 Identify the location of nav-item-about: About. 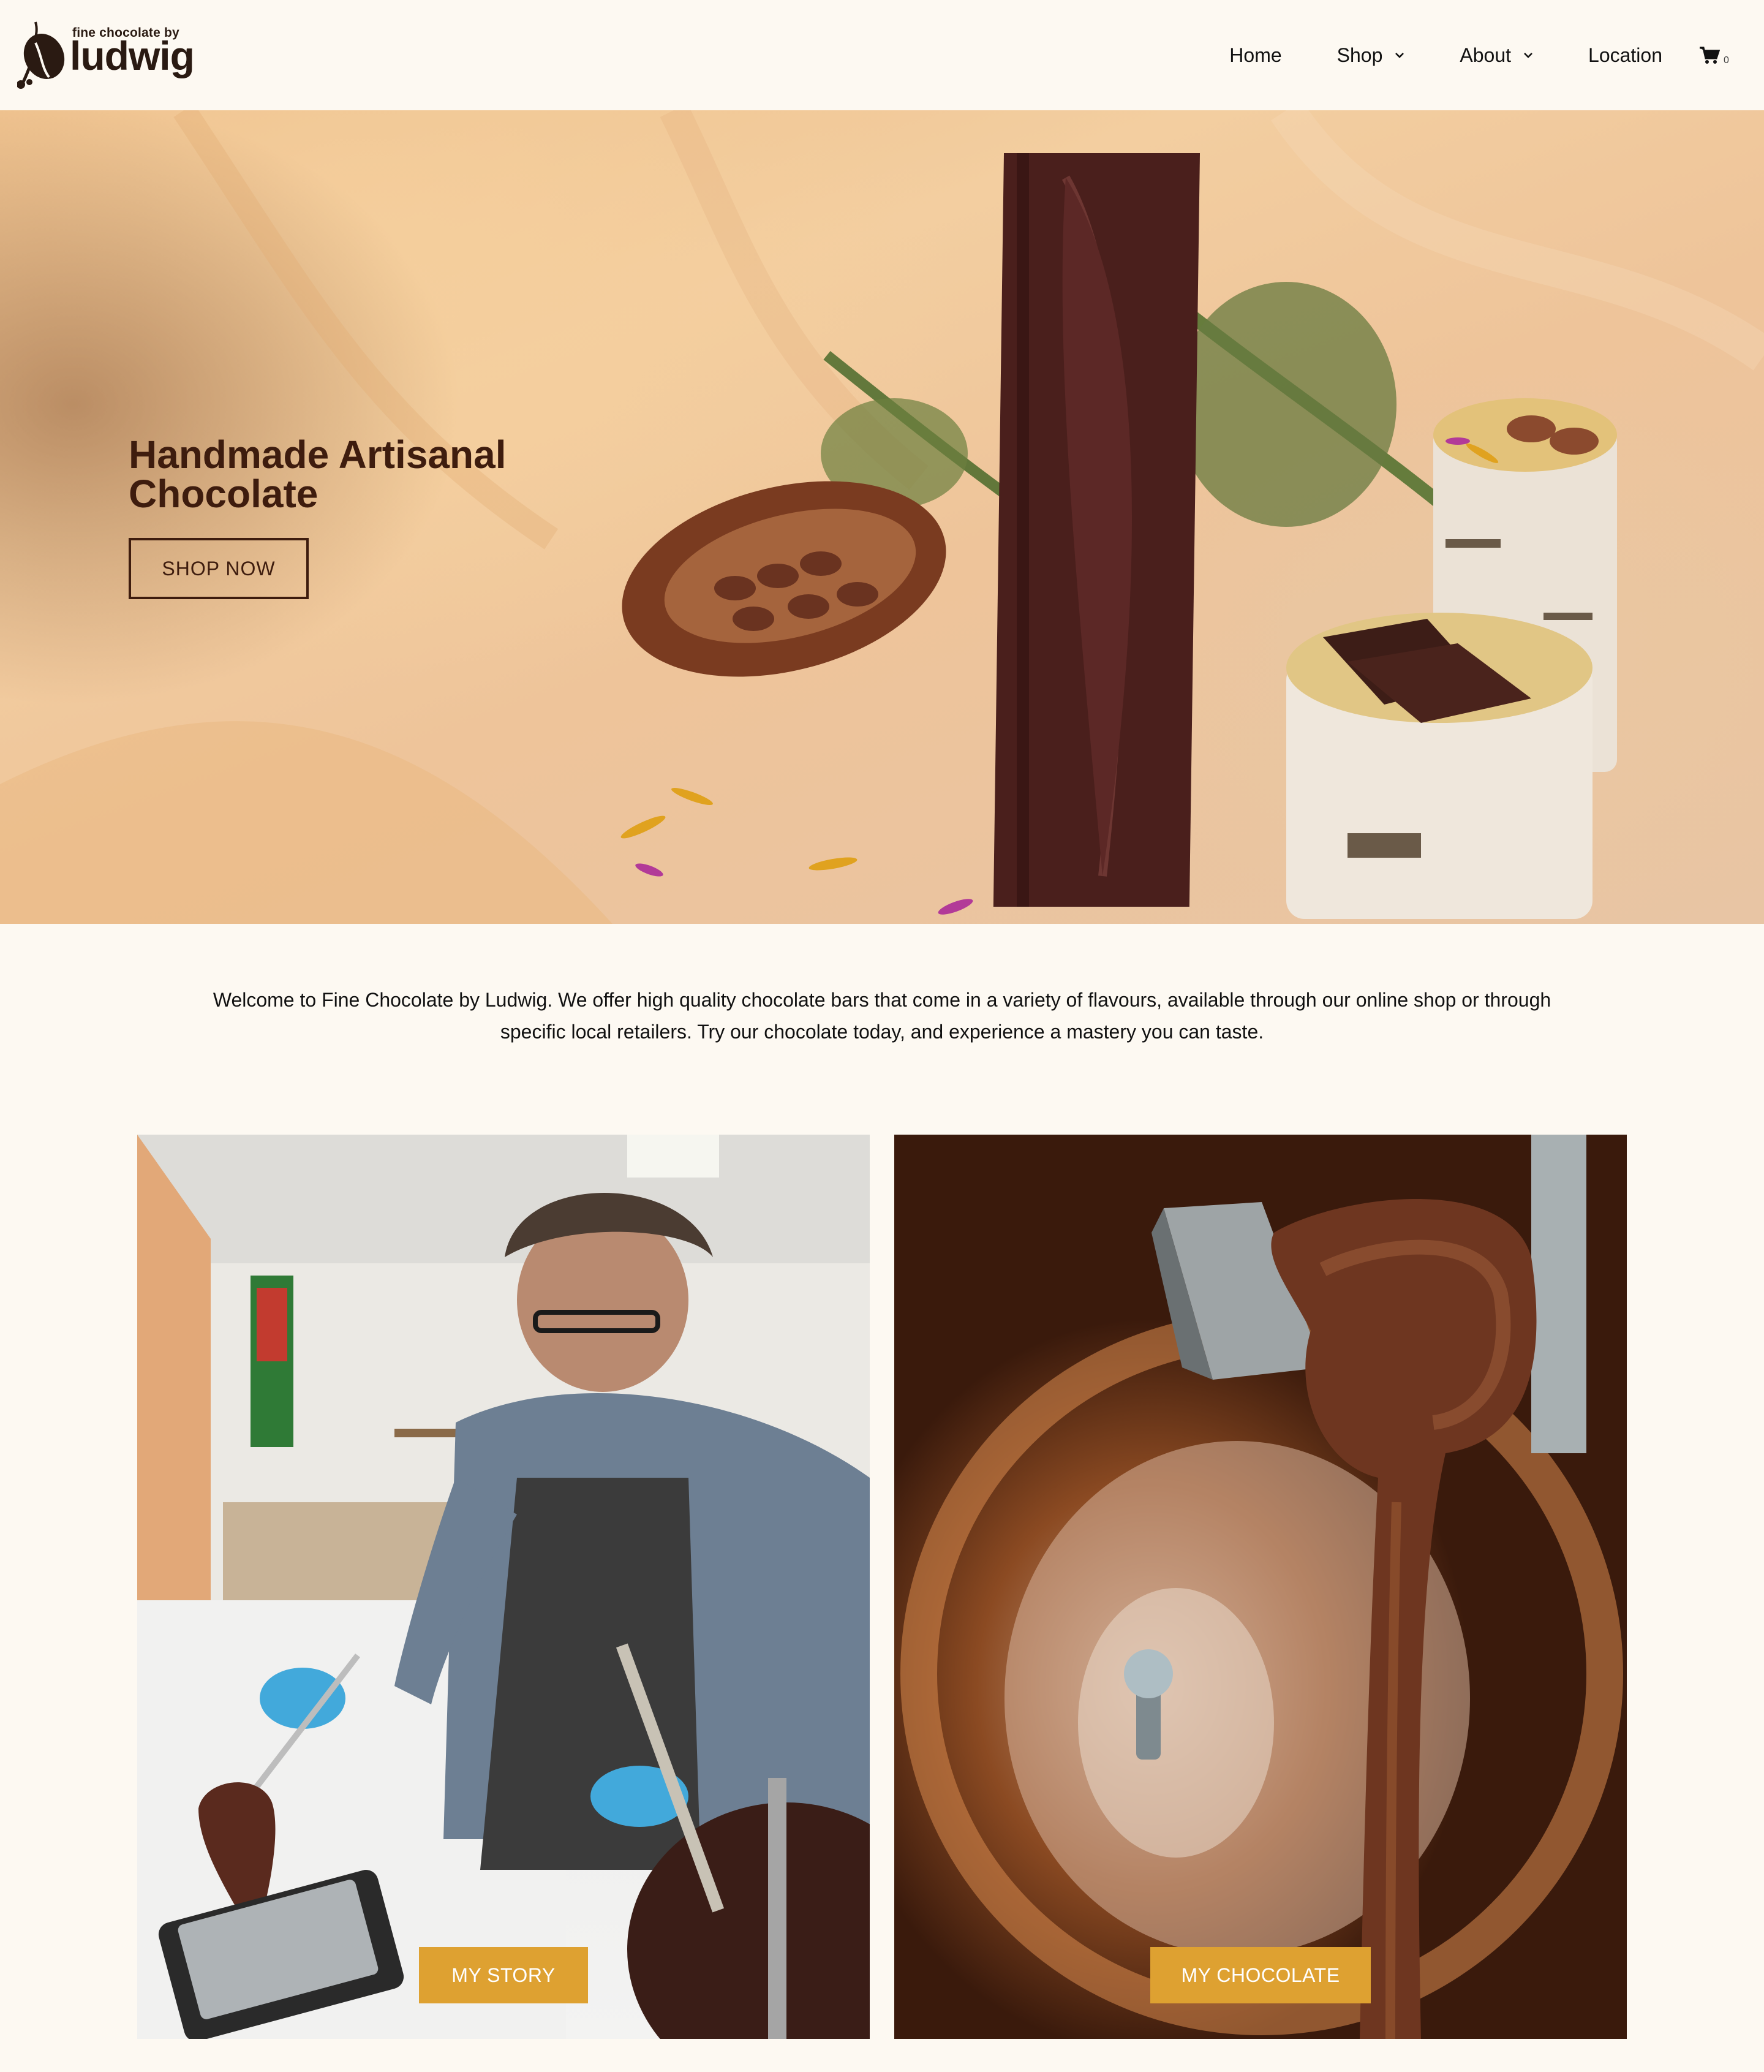
(1497, 55).